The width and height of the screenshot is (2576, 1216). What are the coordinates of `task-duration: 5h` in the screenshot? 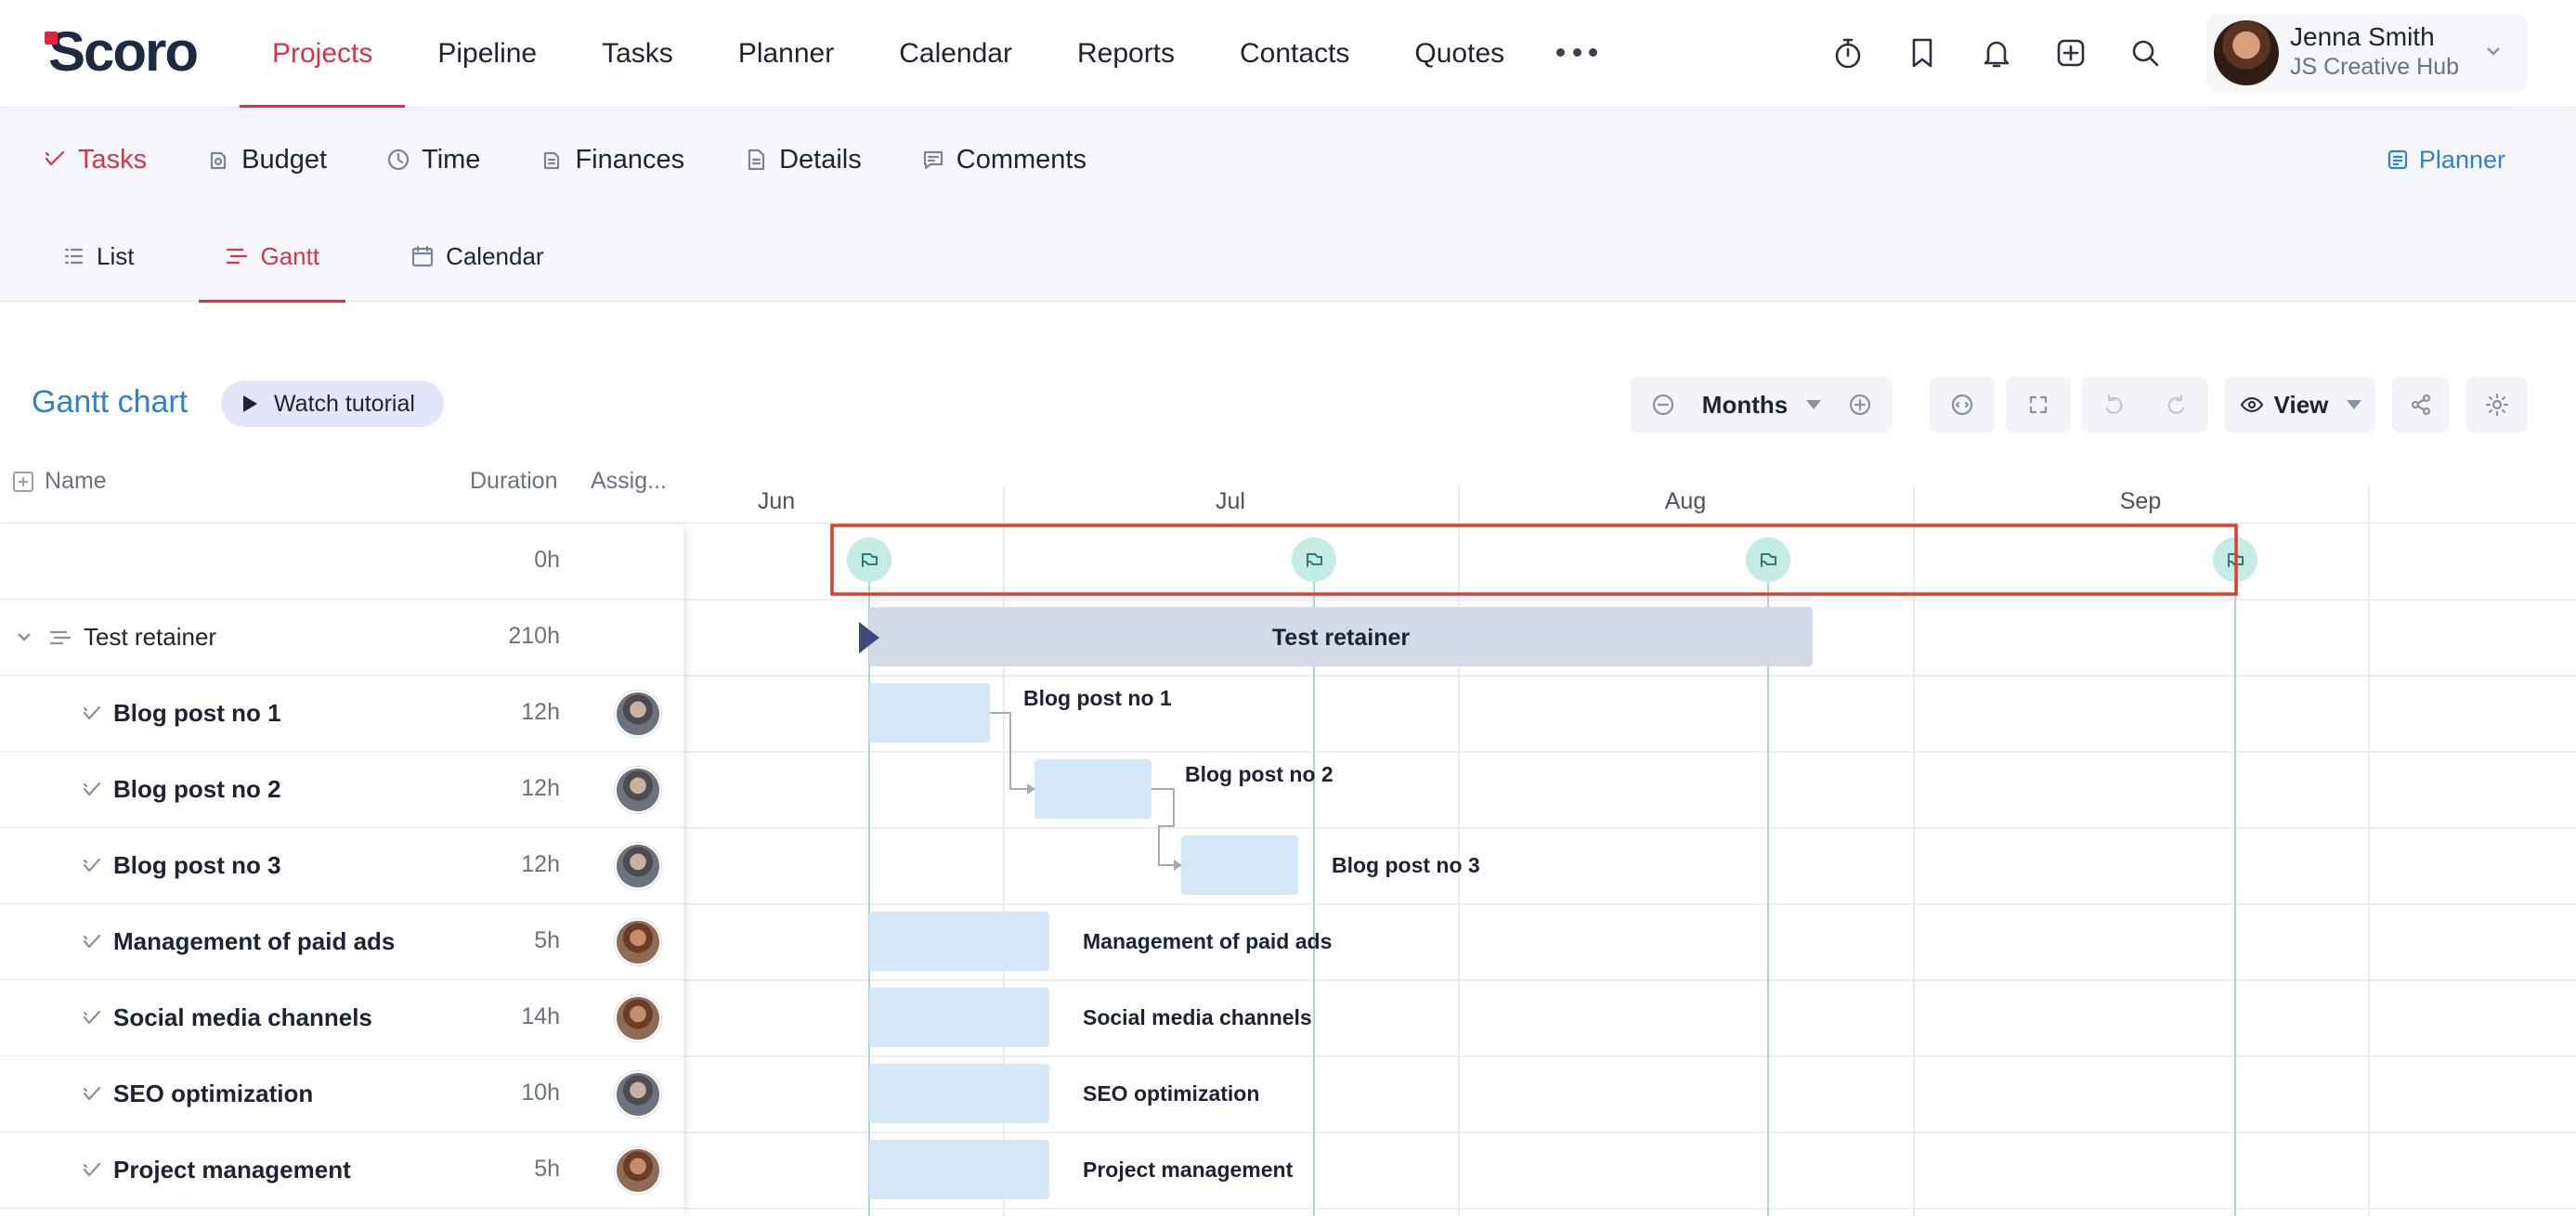 It's located at (547, 940).